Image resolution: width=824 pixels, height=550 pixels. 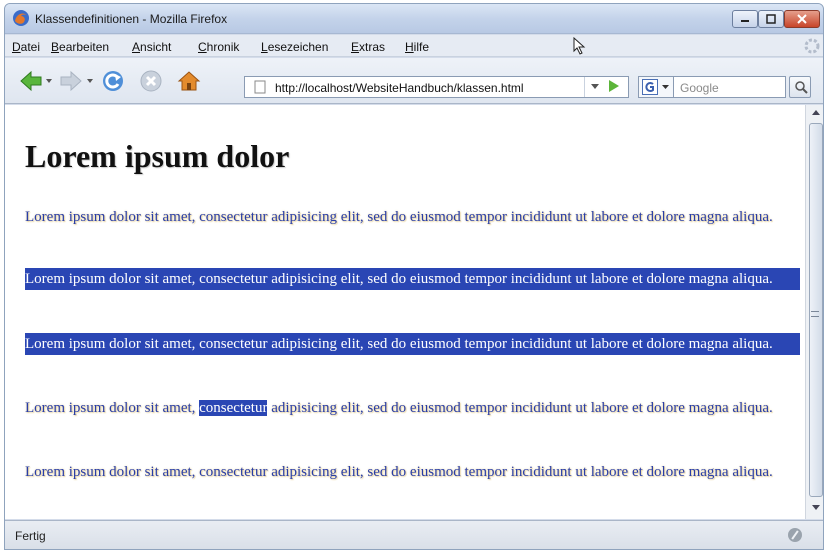 I want to click on search-button, so click(x=800, y=87).